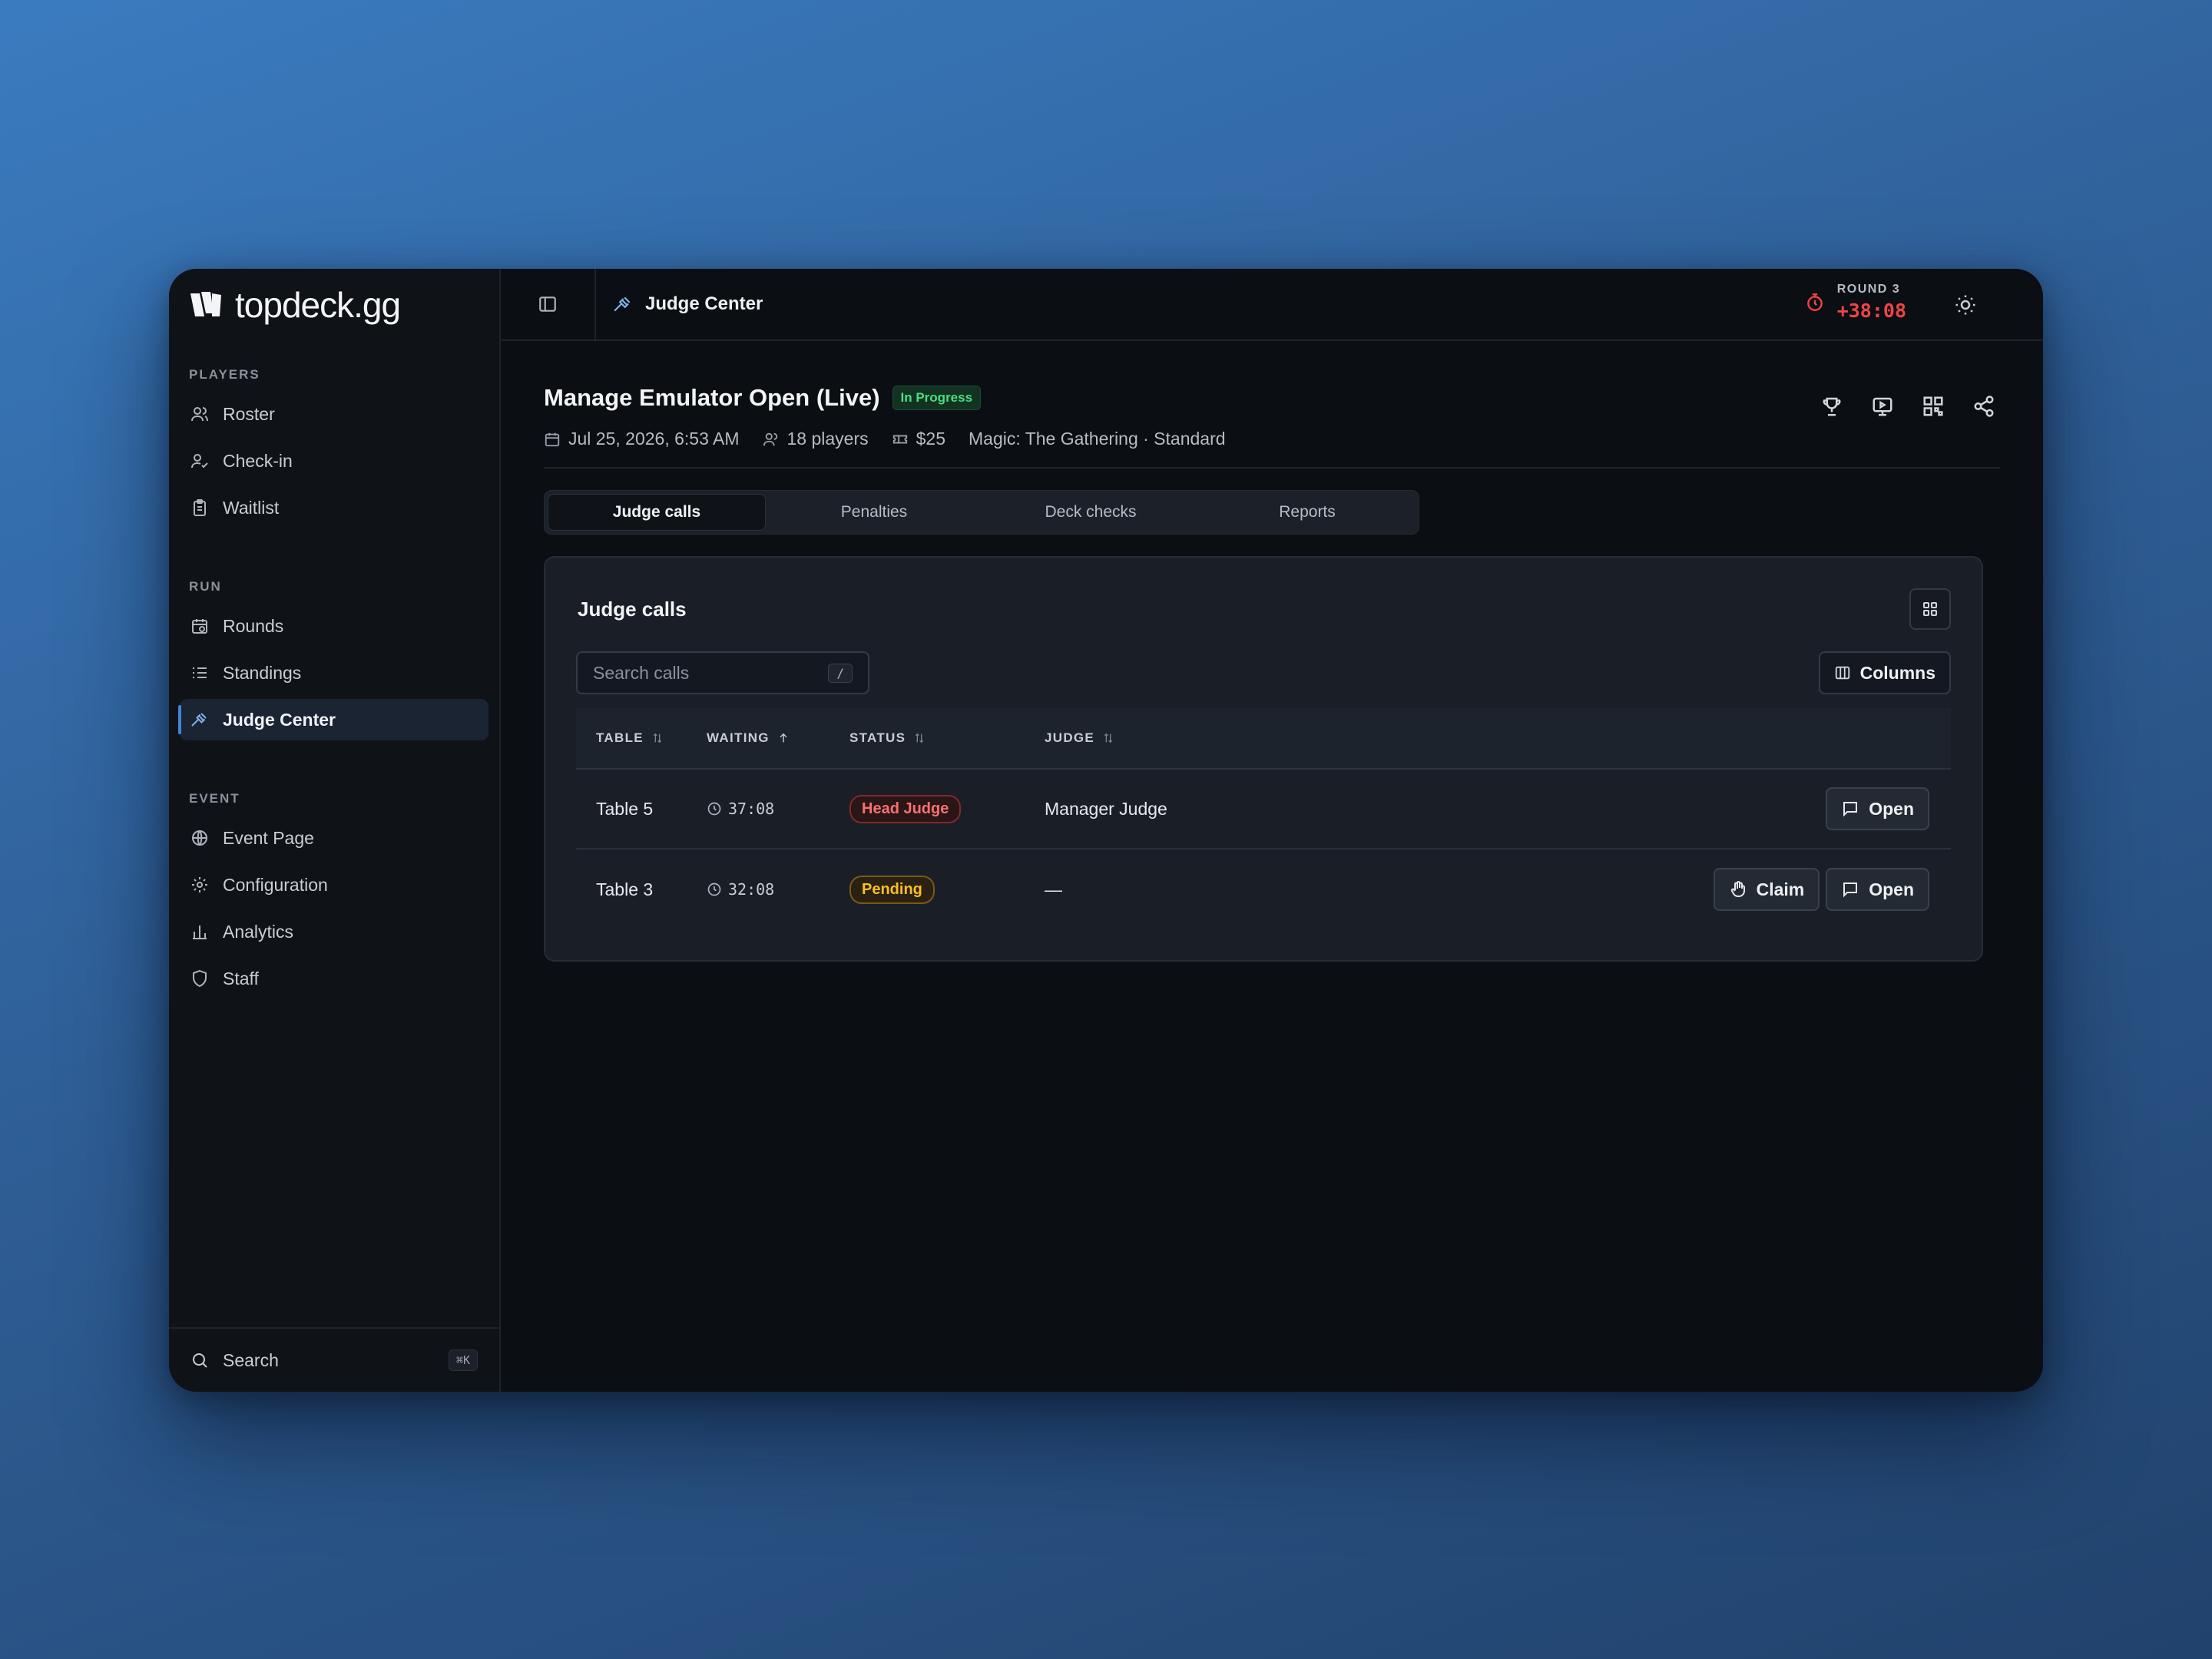 Image resolution: width=2212 pixels, height=1659 pixels. I want to click on search-shortcut-hint: /, so click(841, 673).